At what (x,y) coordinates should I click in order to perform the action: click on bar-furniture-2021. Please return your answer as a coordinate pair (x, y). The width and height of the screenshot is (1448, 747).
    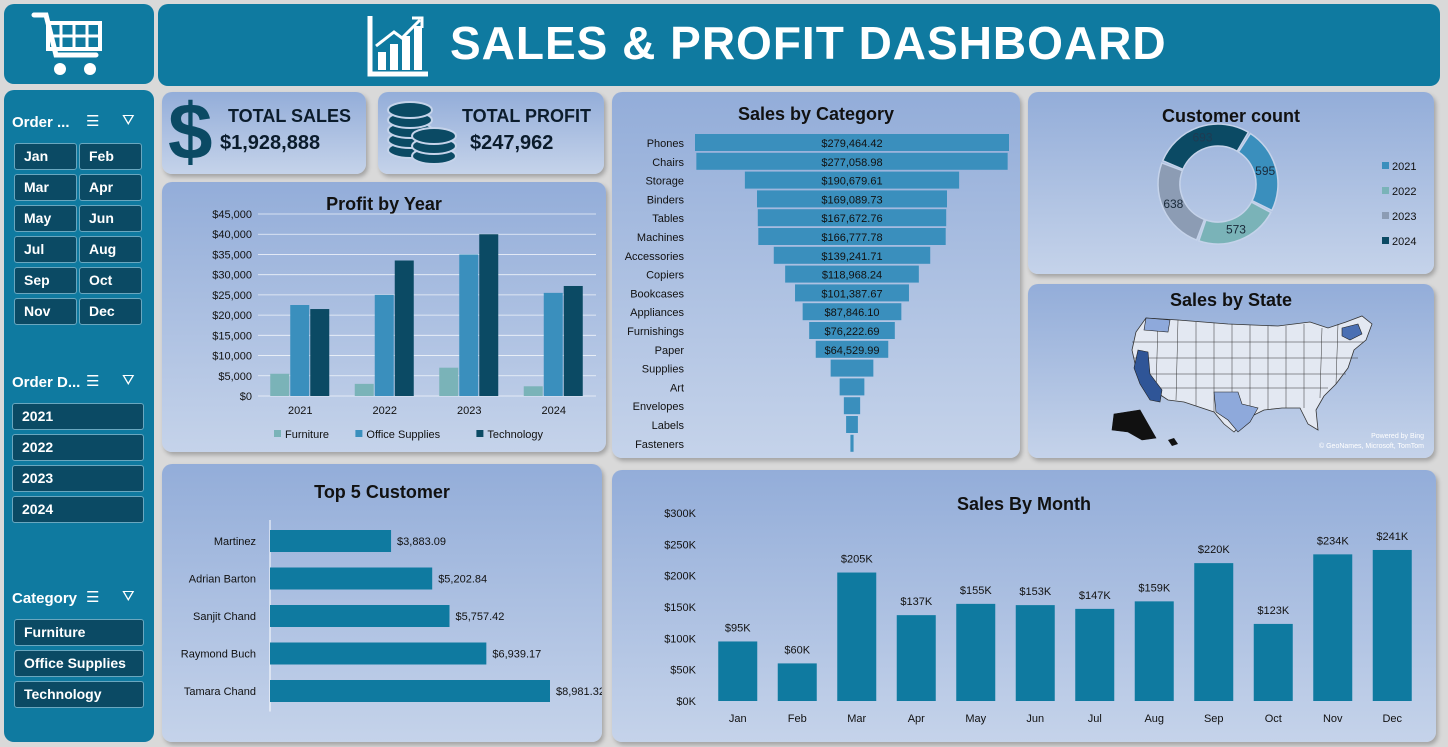
    Looking at the image, I should click on (280, 384).